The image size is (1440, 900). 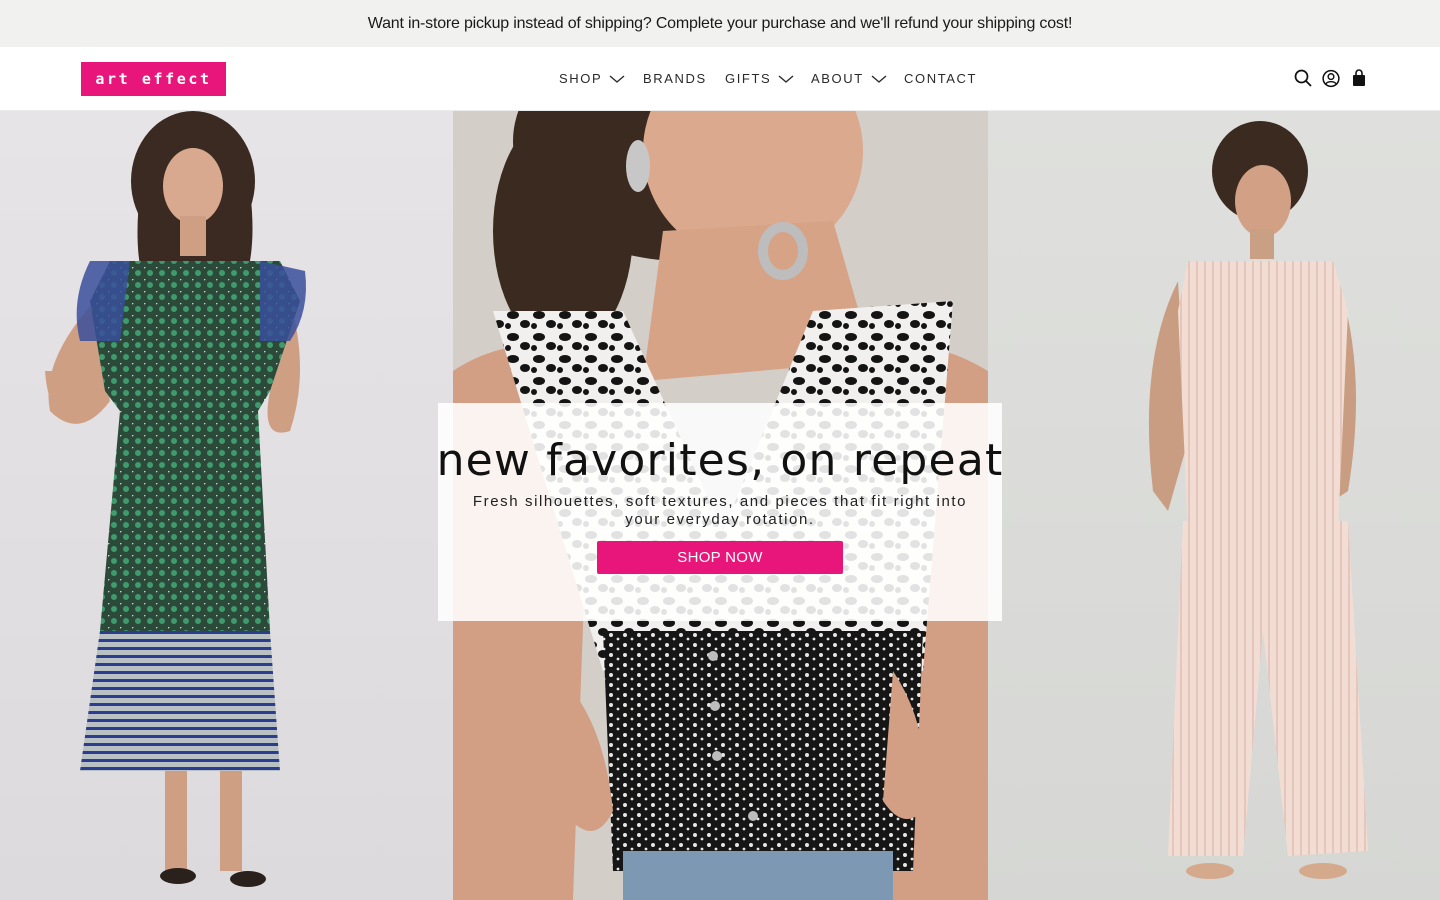 I want to click on shop-now-button: SHOP NOW, so click(x=720, y=557).